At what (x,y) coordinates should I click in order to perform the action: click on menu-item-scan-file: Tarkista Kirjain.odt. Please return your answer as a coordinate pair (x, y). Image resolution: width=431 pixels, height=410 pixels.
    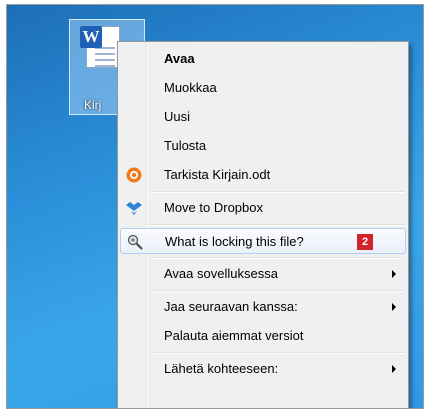
    Looking at the image, I should click on (263, 175).